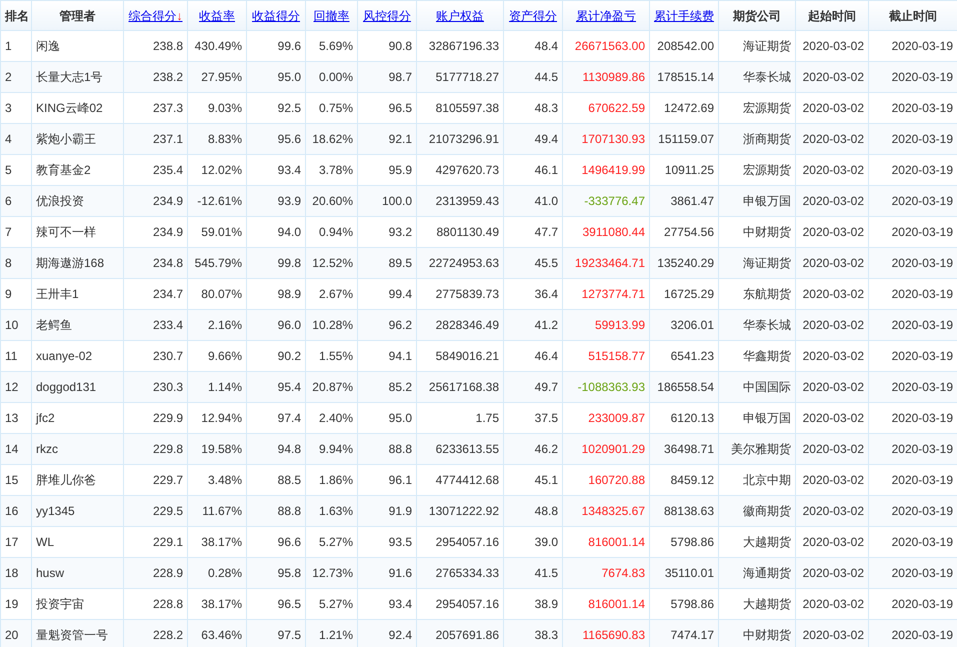 The image size is (957, 647). What do you see at coordinates (460, 15) in the screenshot?
I see `sort-link: 账户权益` at bounding box center [460, 15].